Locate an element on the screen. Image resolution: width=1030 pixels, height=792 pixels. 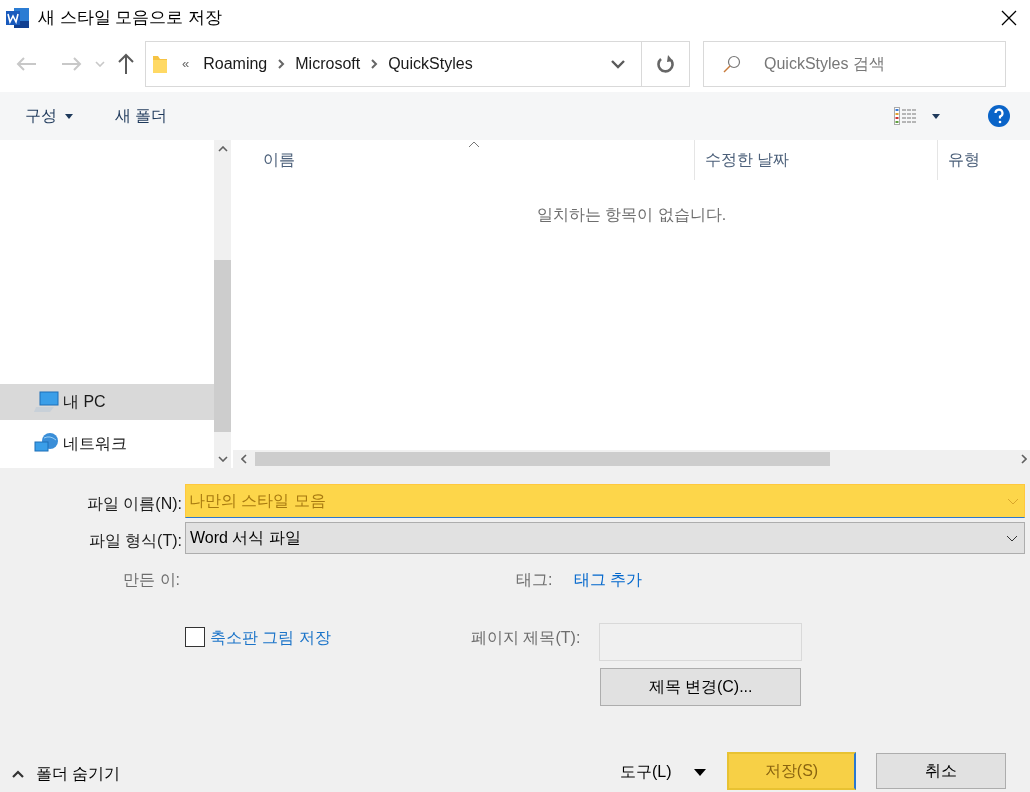
address-bar: « Roaming Microsoft QuickStyles is located at coordinates (417, 64).